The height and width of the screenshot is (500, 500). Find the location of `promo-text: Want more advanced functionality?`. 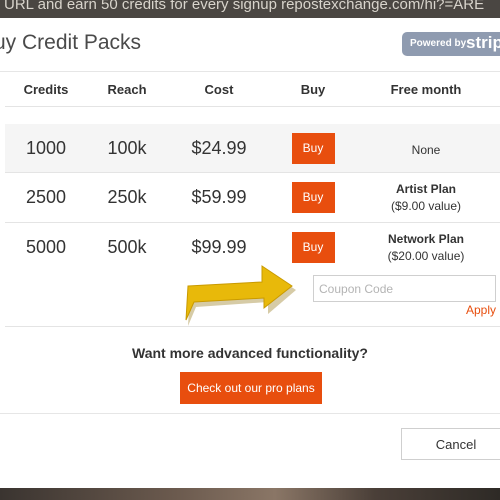

promo-text: Want more advanced functionality? is located at coordinates (250, 353).